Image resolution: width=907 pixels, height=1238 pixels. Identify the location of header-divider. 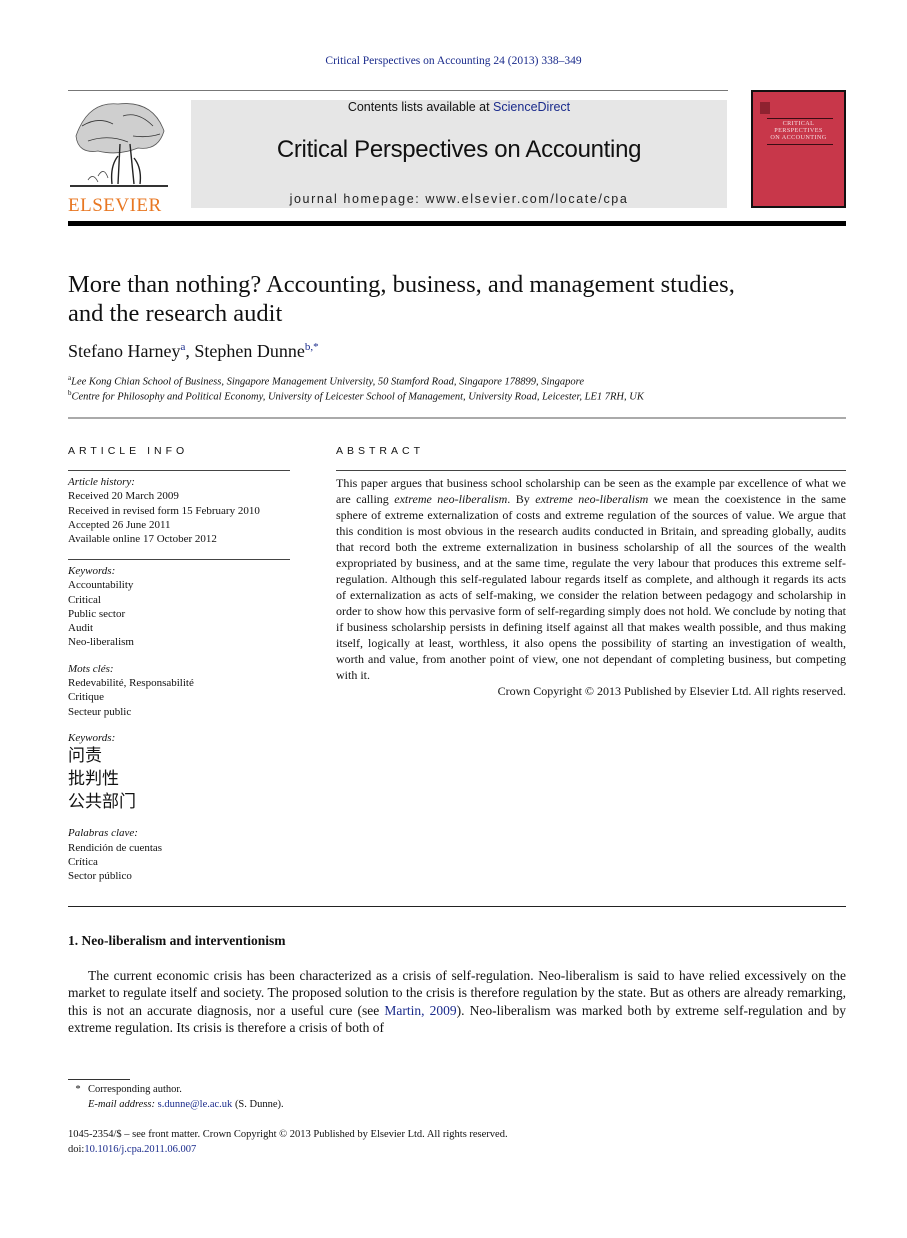
(457, 223).